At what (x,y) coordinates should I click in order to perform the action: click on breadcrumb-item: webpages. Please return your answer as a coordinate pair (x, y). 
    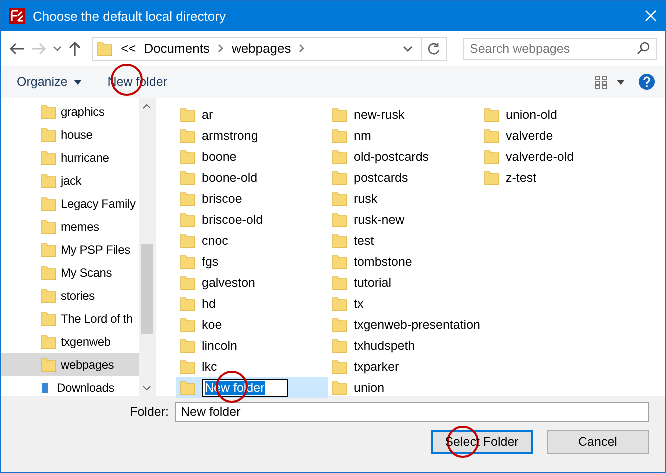
    Looking at the image, I should click on (262, 48).